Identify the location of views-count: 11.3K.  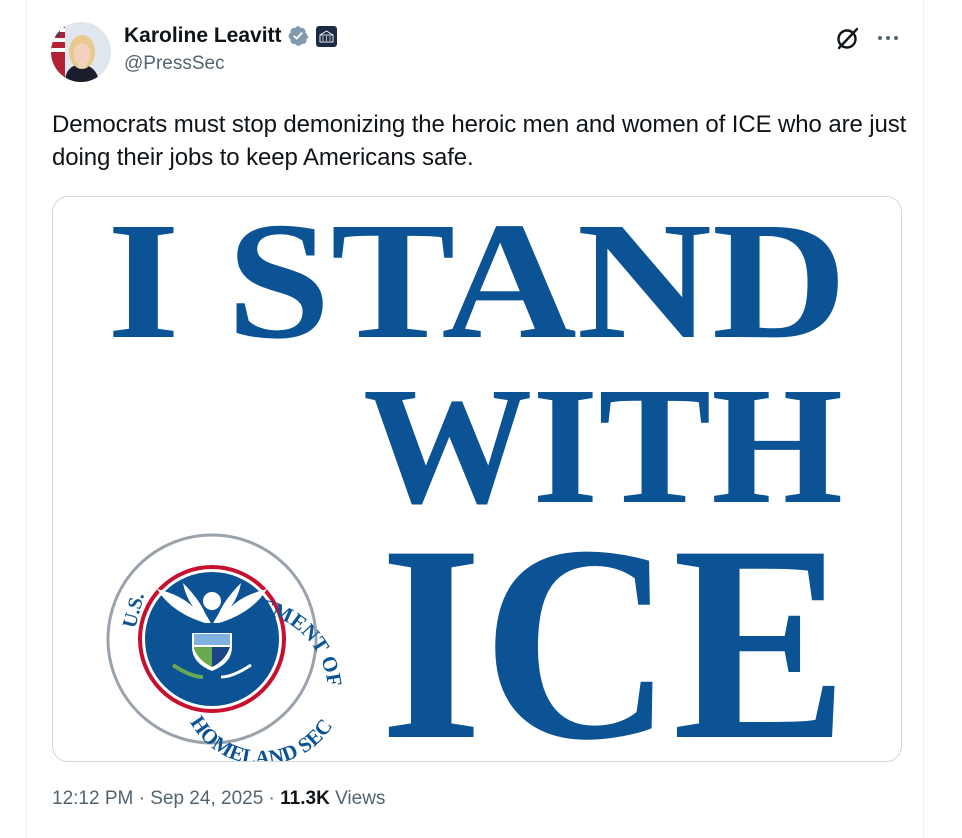
(305, 798).